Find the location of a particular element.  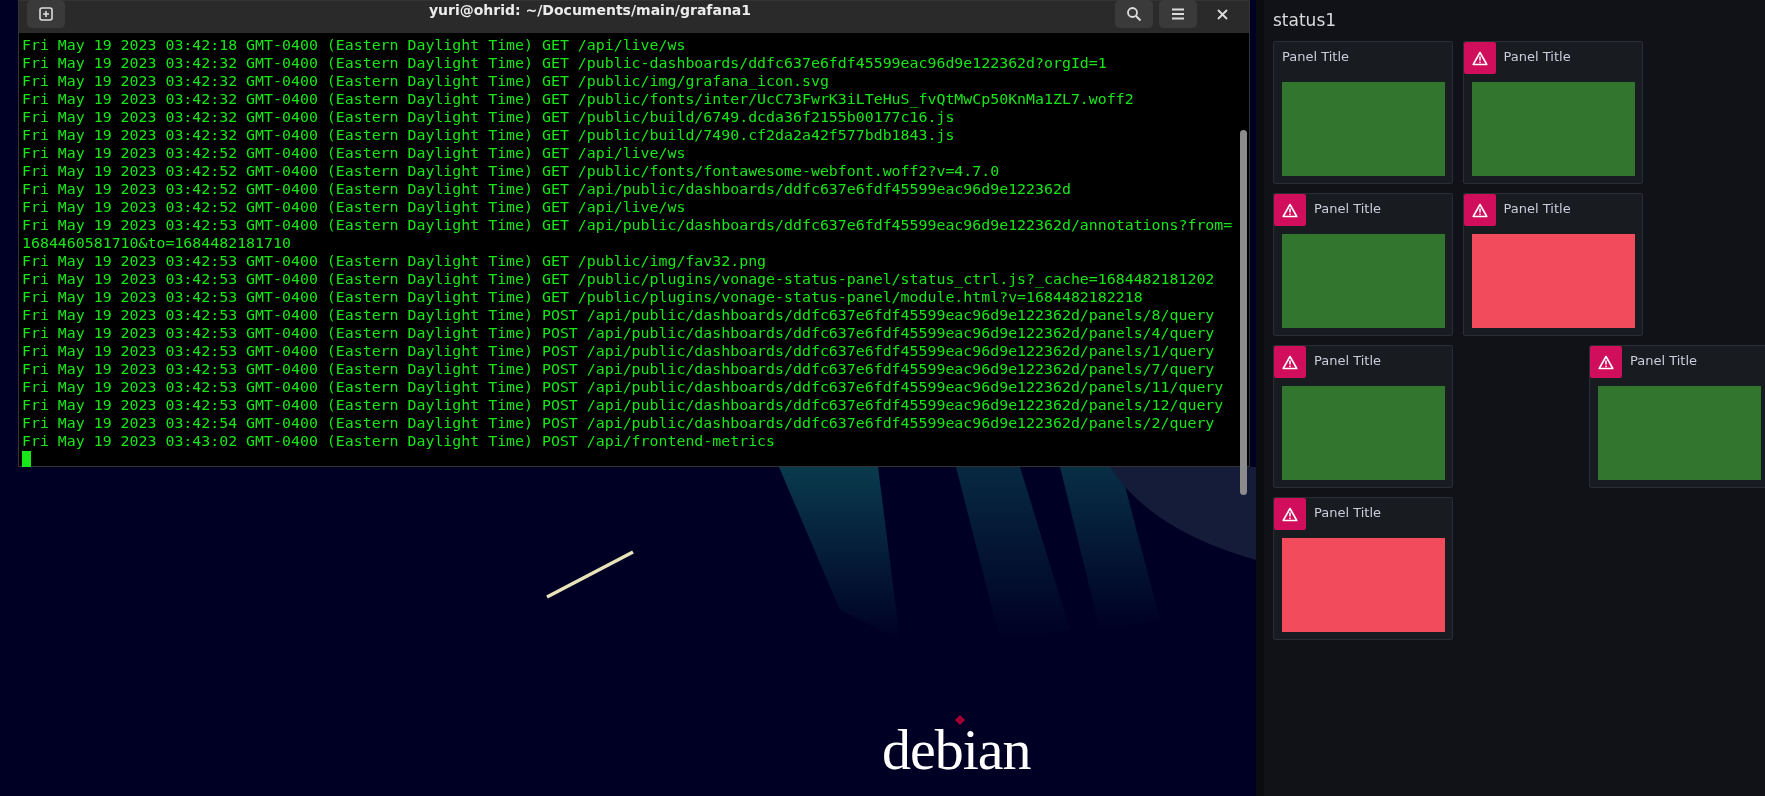

logo-text: debian is located at coordinates (956, 750).